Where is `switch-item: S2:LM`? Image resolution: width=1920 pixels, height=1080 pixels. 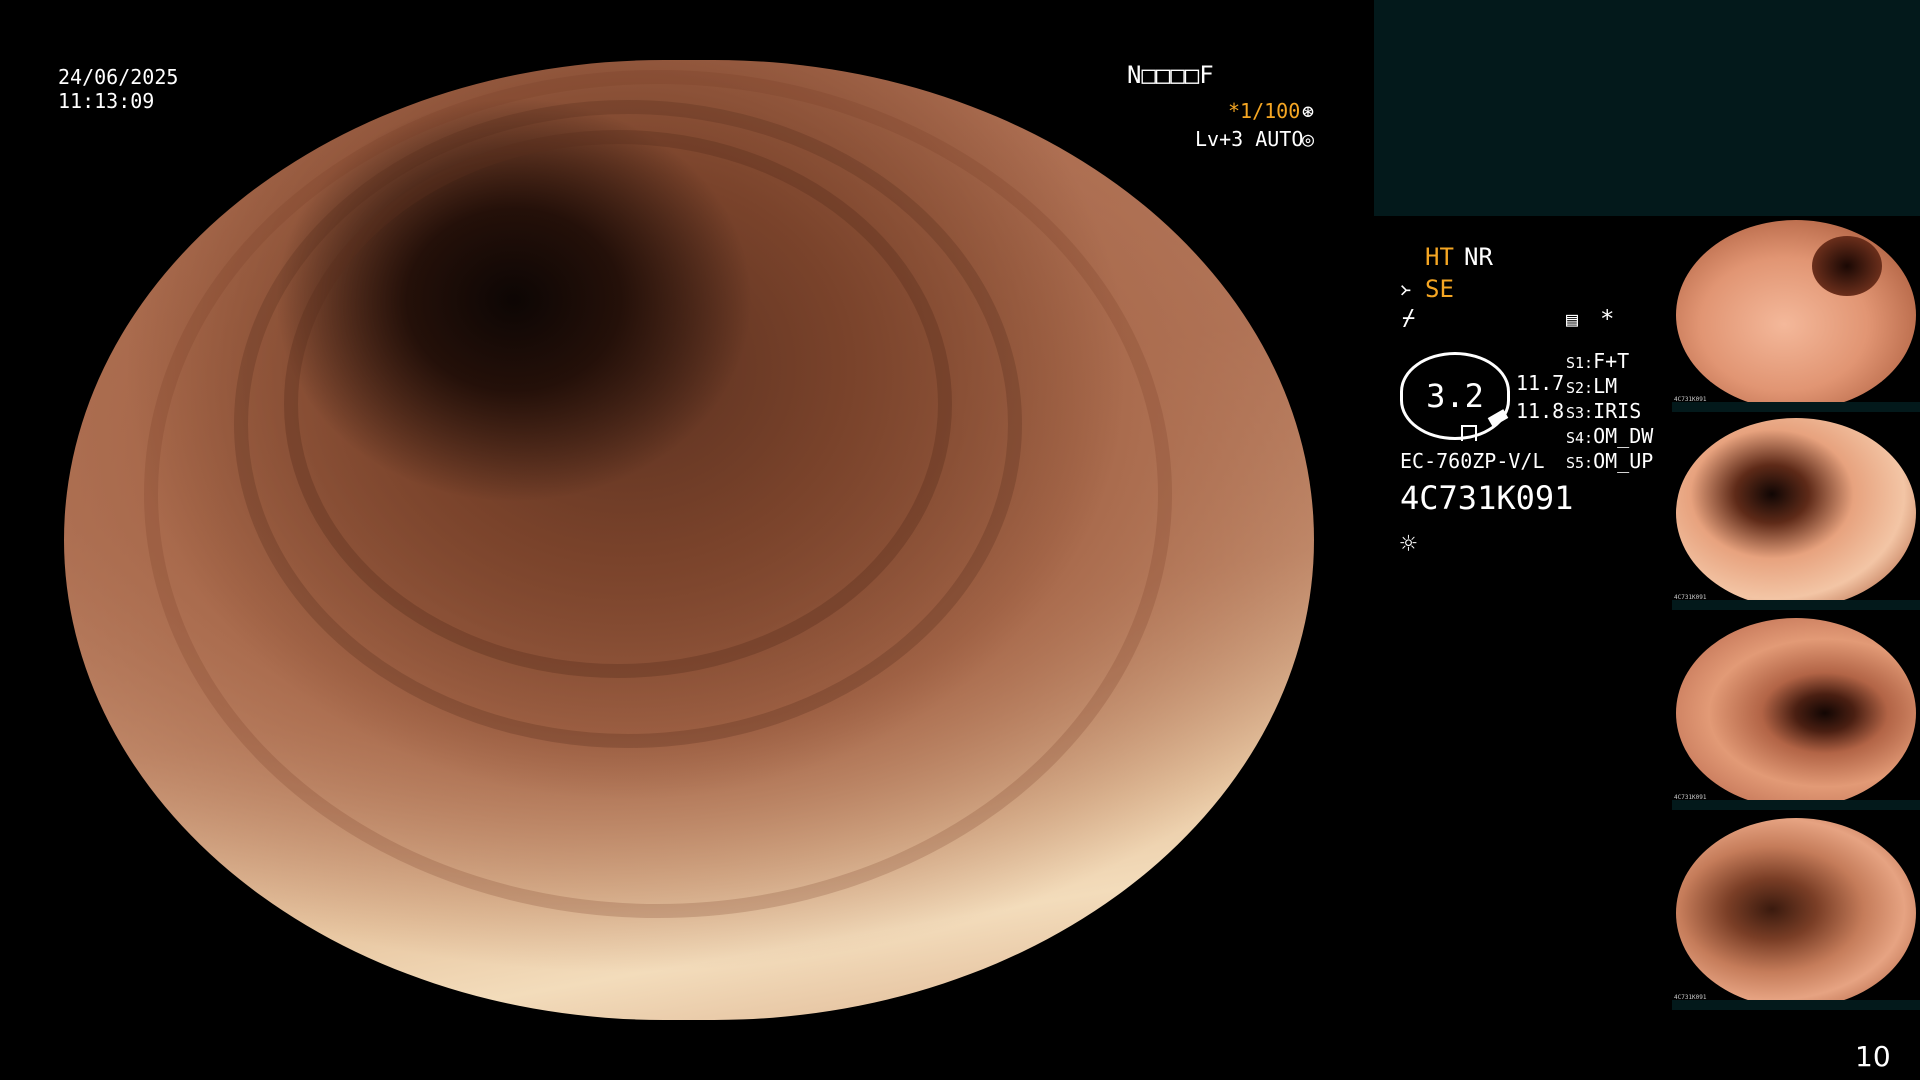
switch-item: S2:LM is located at coordinates (1592, 386).